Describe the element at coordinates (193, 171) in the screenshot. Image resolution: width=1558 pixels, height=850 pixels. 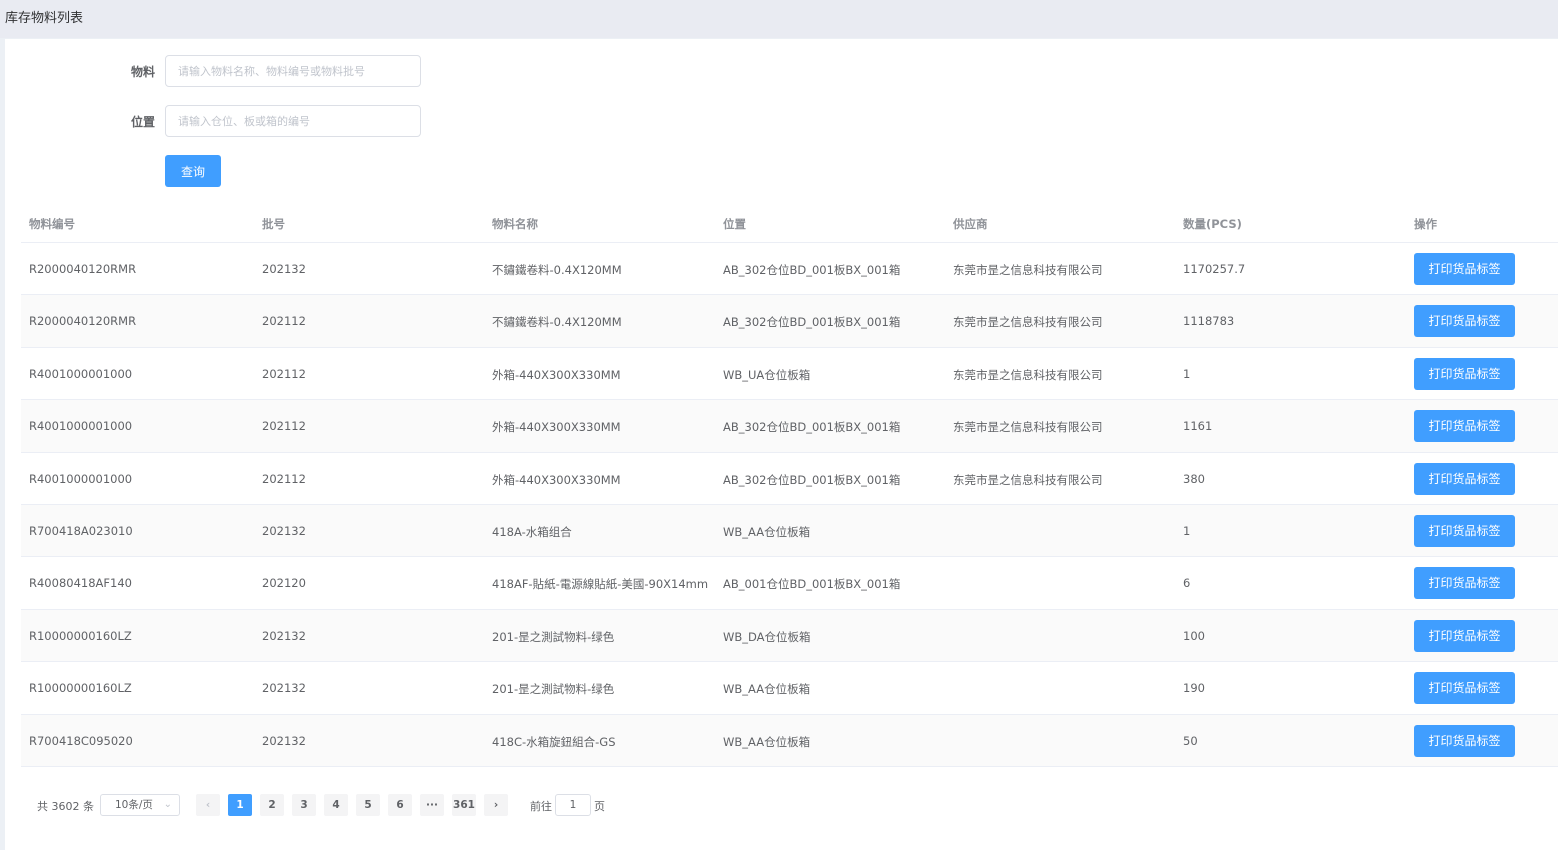
I see `query-button: 查询` at that location.